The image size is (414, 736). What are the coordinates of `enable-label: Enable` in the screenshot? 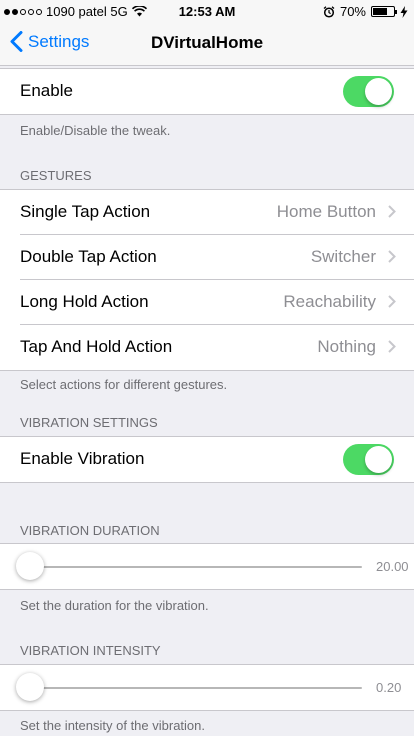 It's located at (46, 90).